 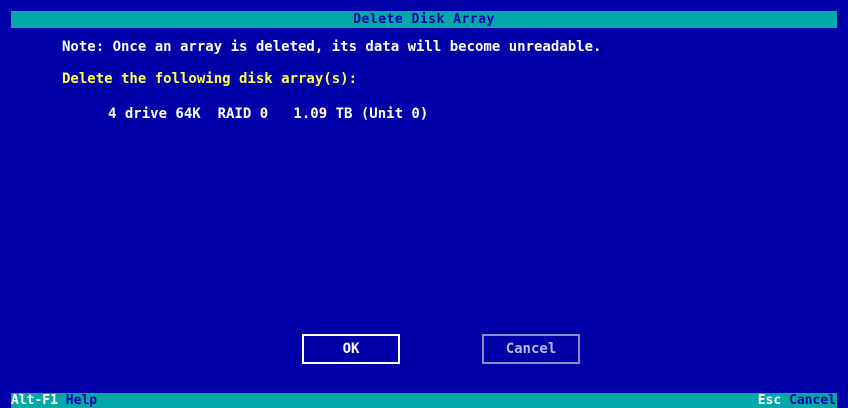 What do you see at coordinates (268, 114) in the screenshot?
I see `disk-array-item: 4 drive 64K RAID 0 1.09 TB (Unit 0)` at bounding box center [268, 114].